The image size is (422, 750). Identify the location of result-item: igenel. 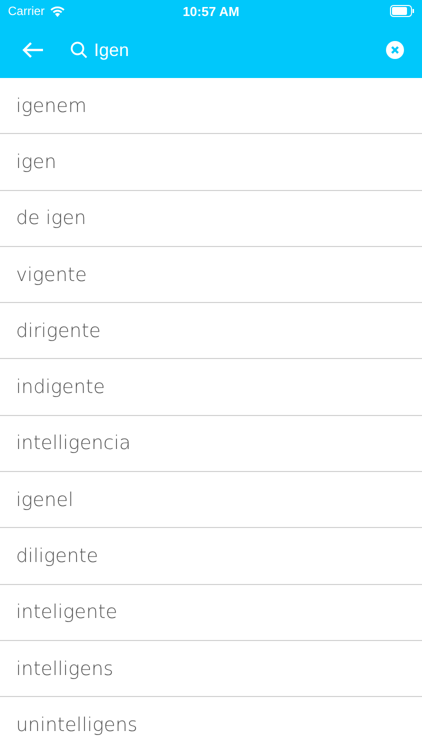
(45, 499).